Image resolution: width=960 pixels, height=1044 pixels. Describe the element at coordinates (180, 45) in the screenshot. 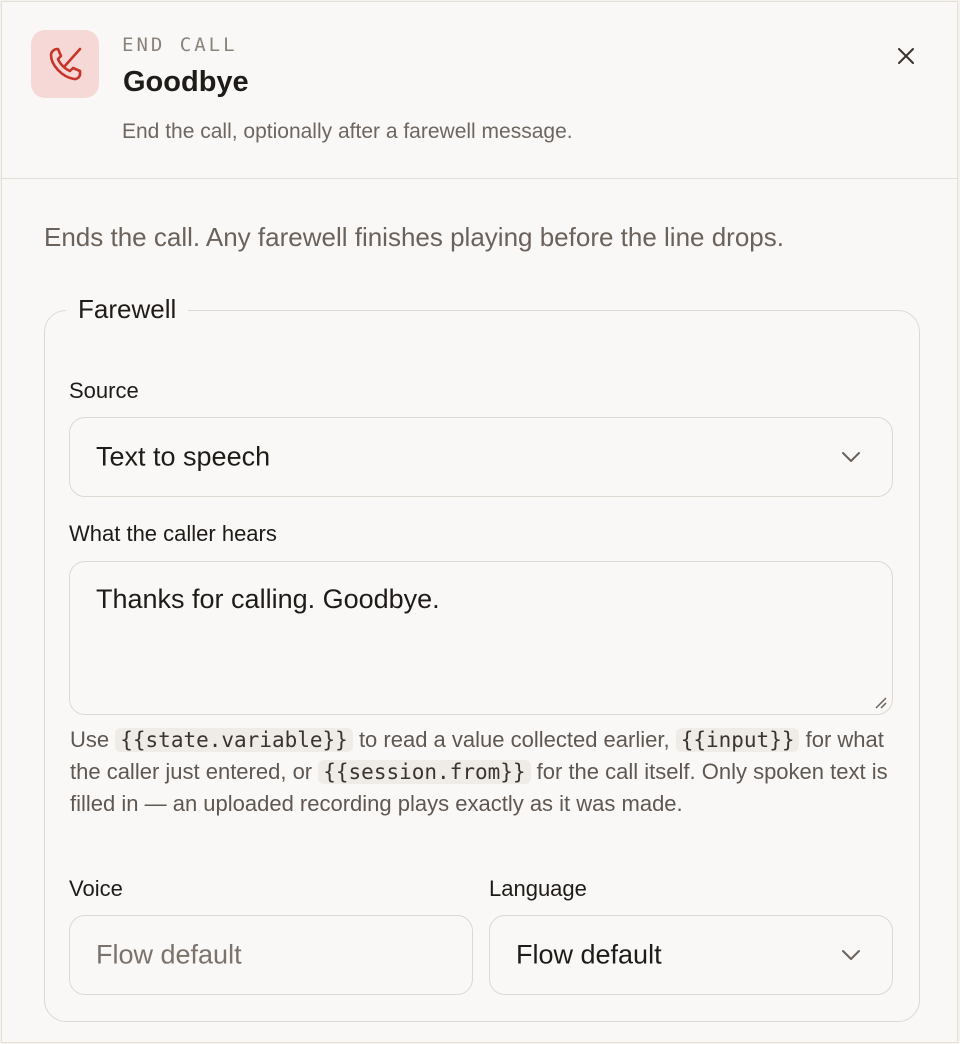

I see `node-type-label: END CALL` at that location.